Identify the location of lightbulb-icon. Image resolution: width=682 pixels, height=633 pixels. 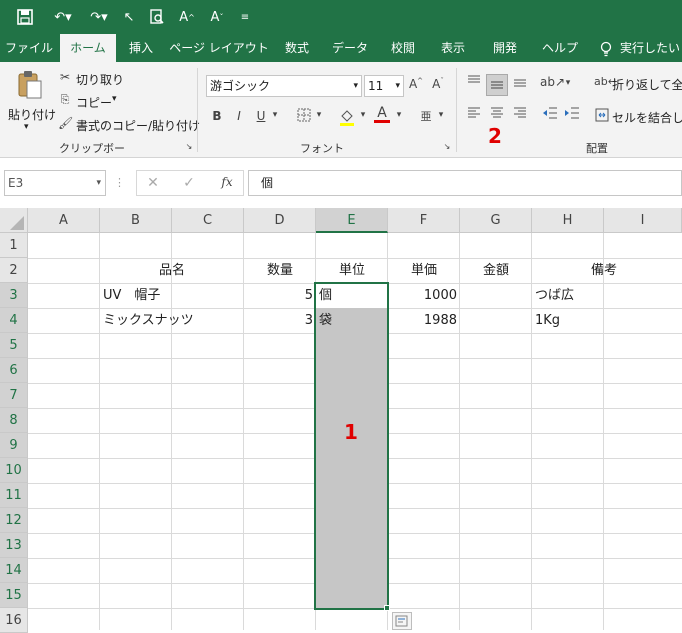
(606, 48).